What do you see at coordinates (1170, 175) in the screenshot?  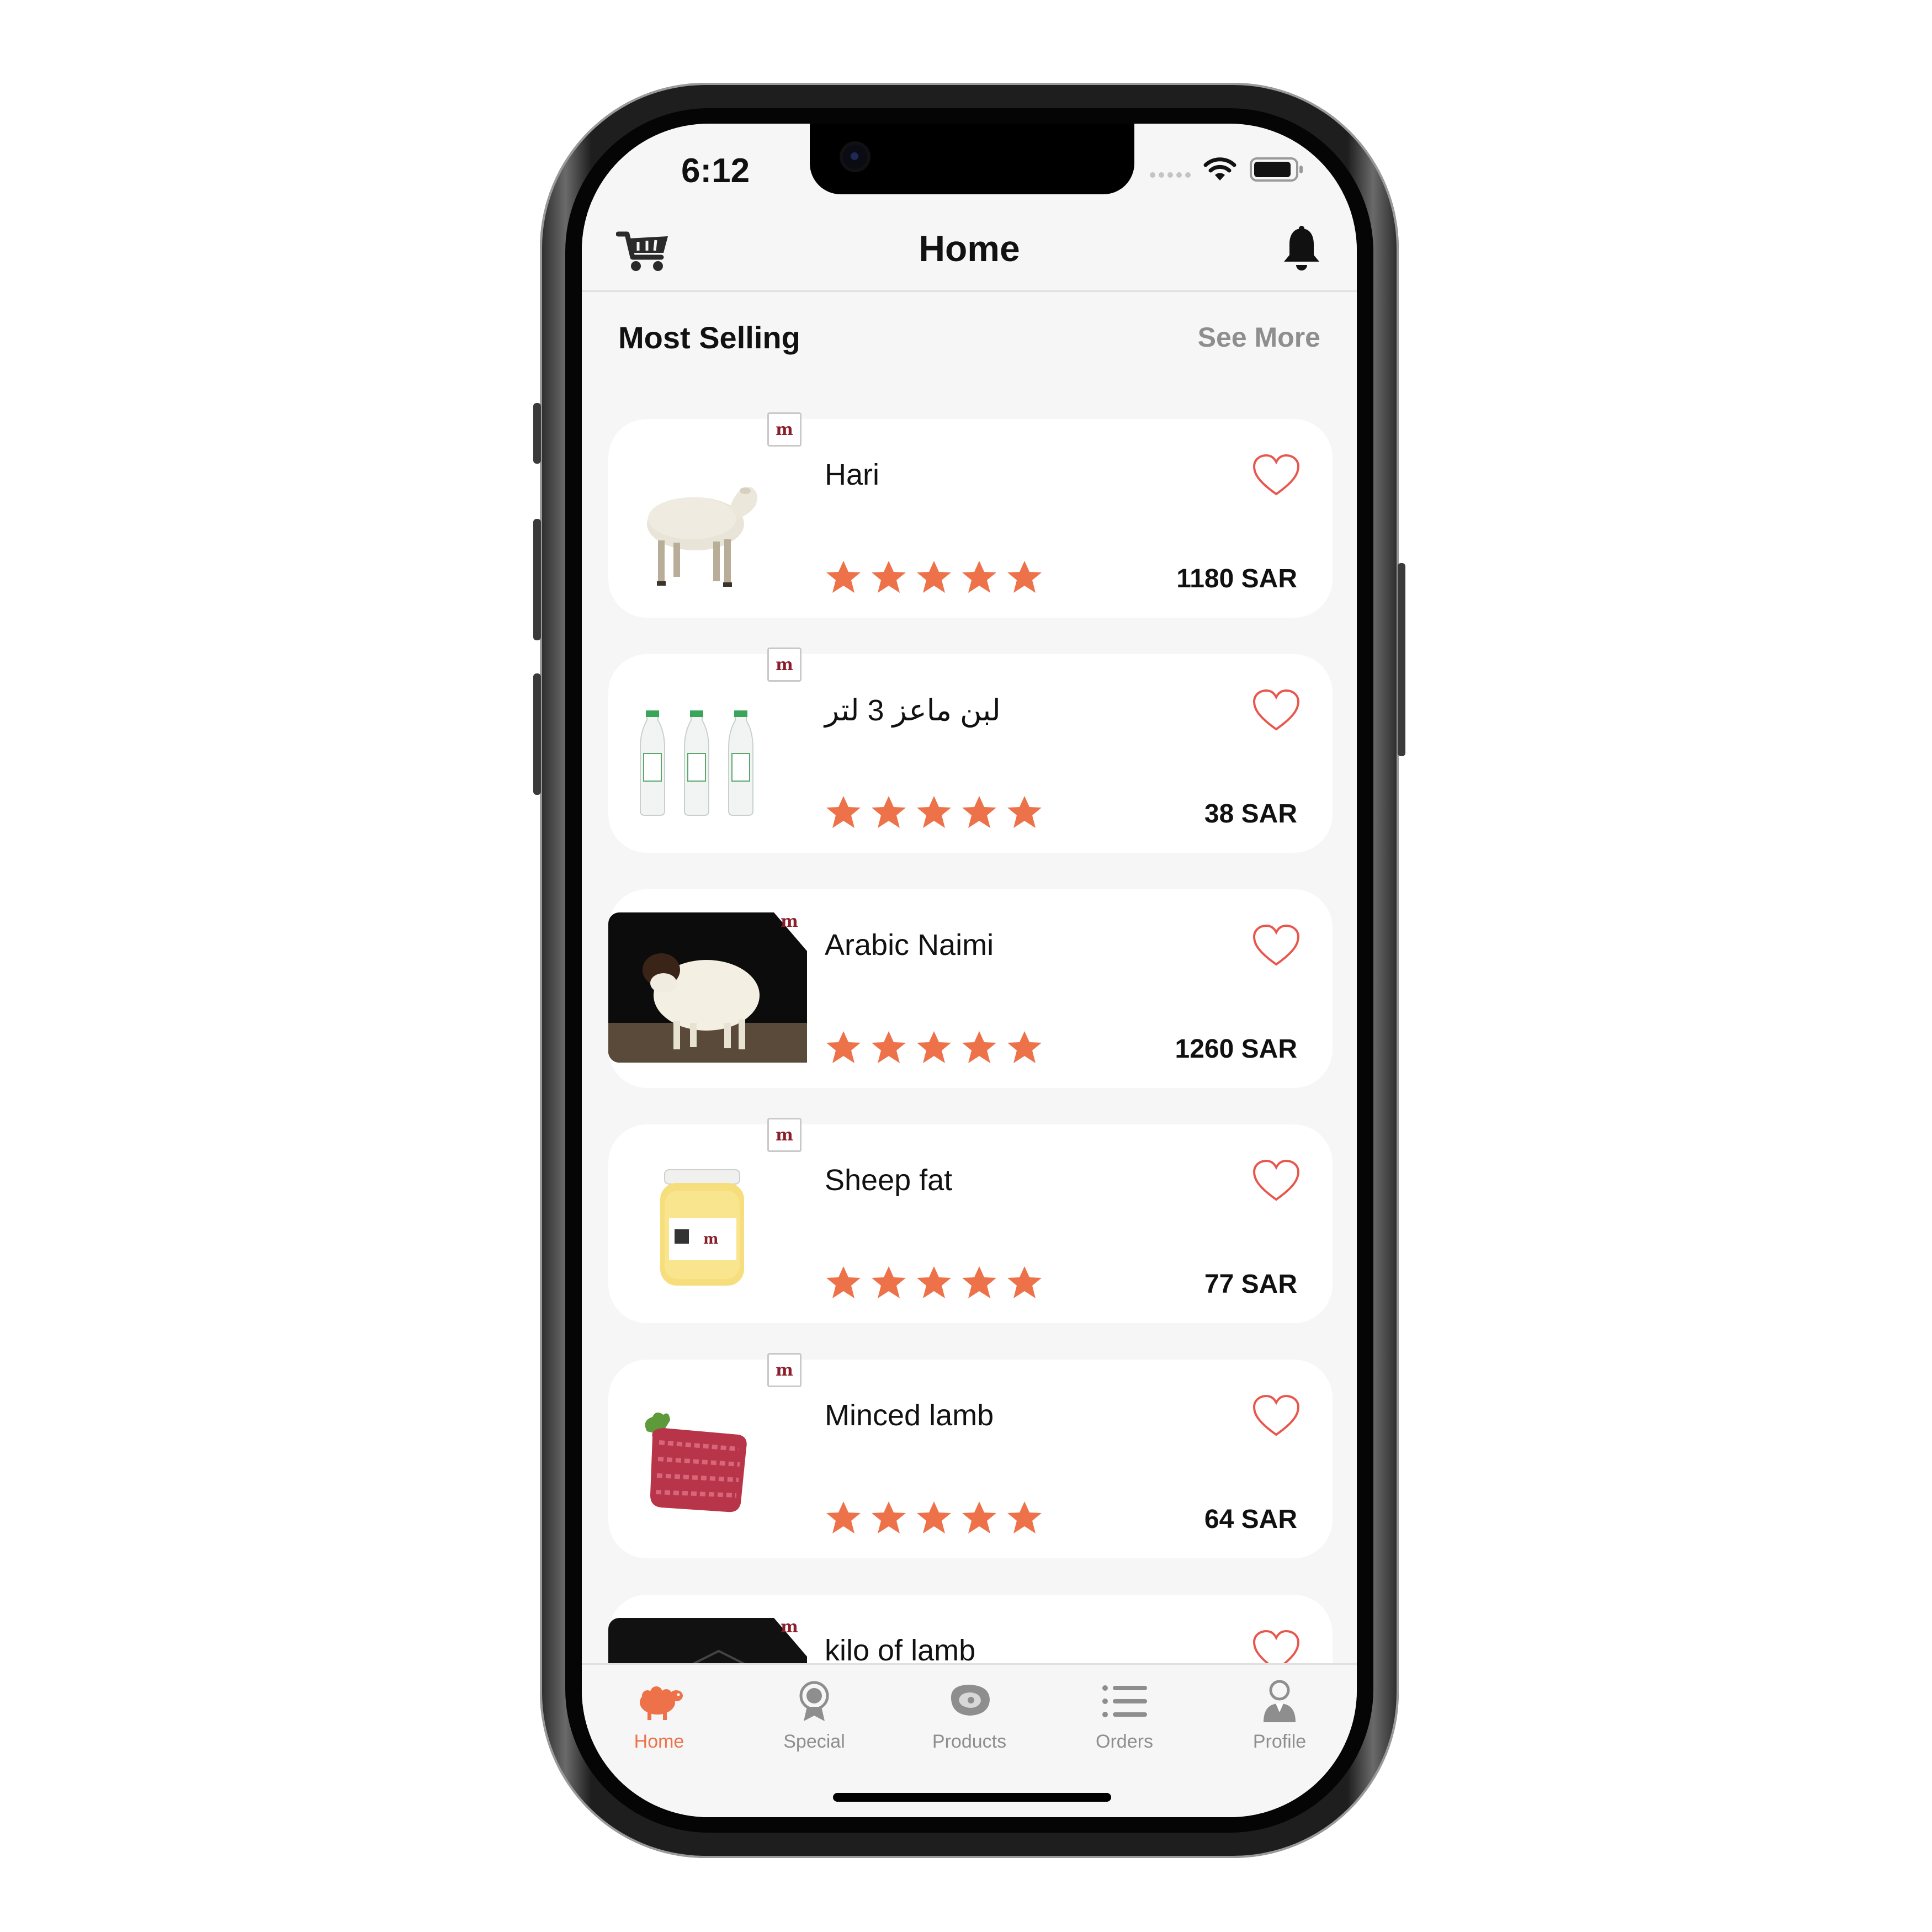 I see `signal-icon` at bounding box center [1170, 175].